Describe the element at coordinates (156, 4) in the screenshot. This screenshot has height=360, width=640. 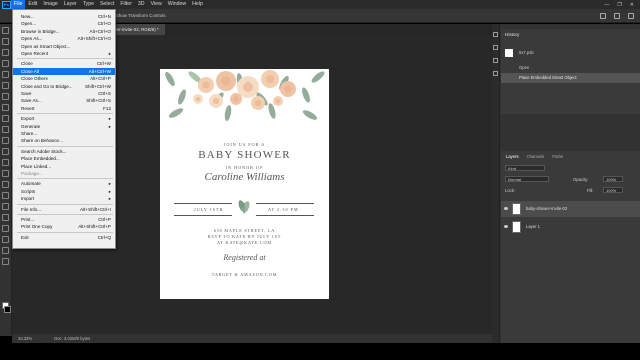
I see `menu-view: View` at that location.